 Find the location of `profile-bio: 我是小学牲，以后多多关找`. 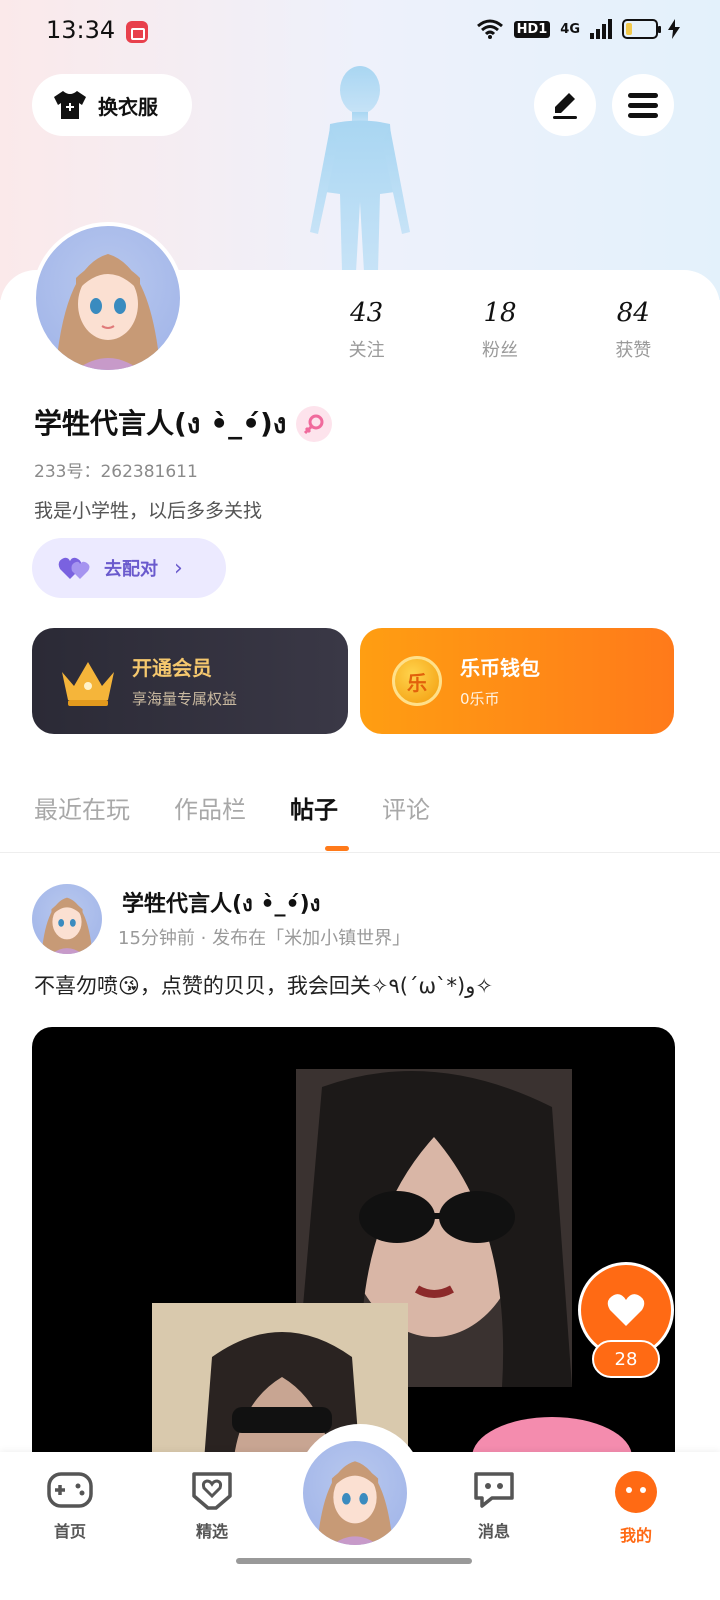

profile-bio: 我是小学牲，以后多多关找 is located at coordinates (148, 511).